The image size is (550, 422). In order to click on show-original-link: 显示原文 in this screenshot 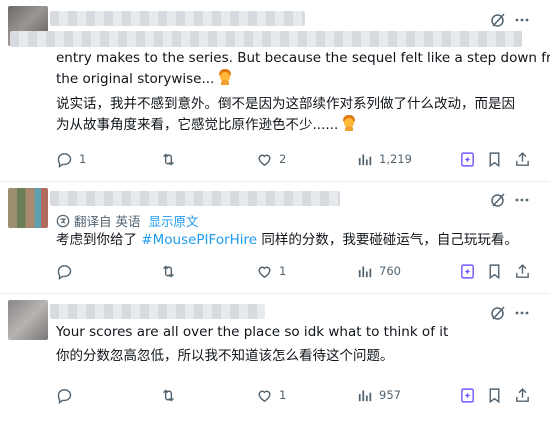, I will do `click(173, 220)`.